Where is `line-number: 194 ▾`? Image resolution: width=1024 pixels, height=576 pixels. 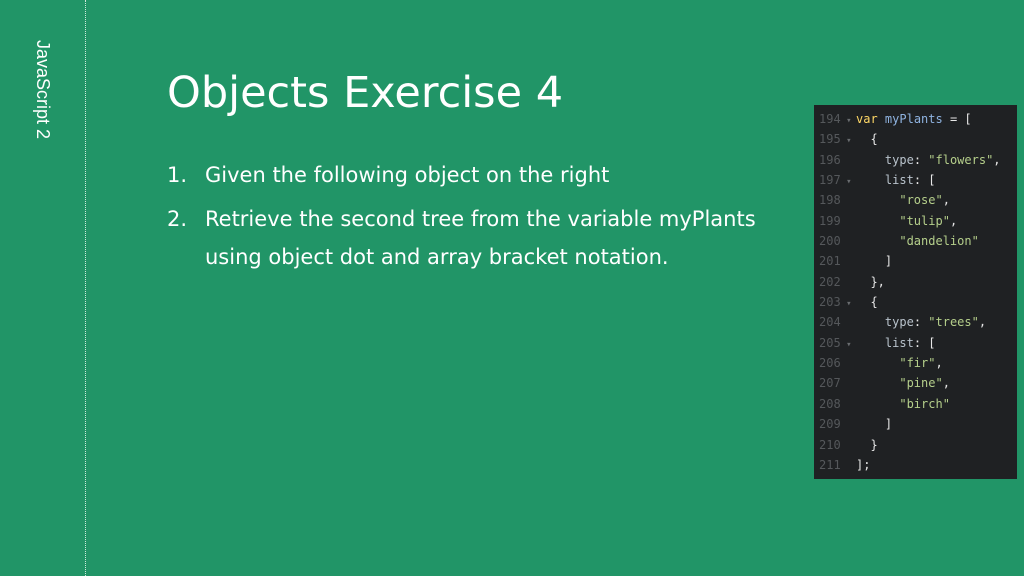
line-number: 194 ▾ is located at coordinates (835, 119).